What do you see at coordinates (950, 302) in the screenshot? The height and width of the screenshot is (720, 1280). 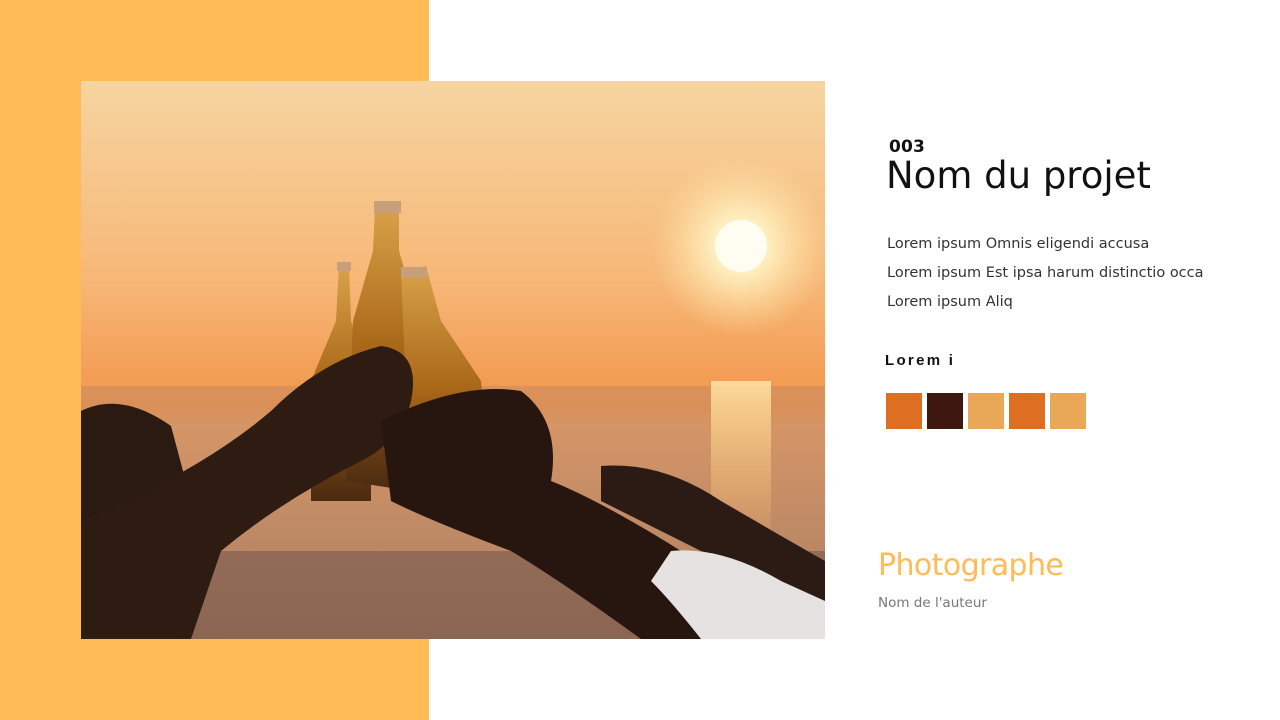 I see `description-line: Lorem ipsum Aliq` at bounding box center [950, 302].